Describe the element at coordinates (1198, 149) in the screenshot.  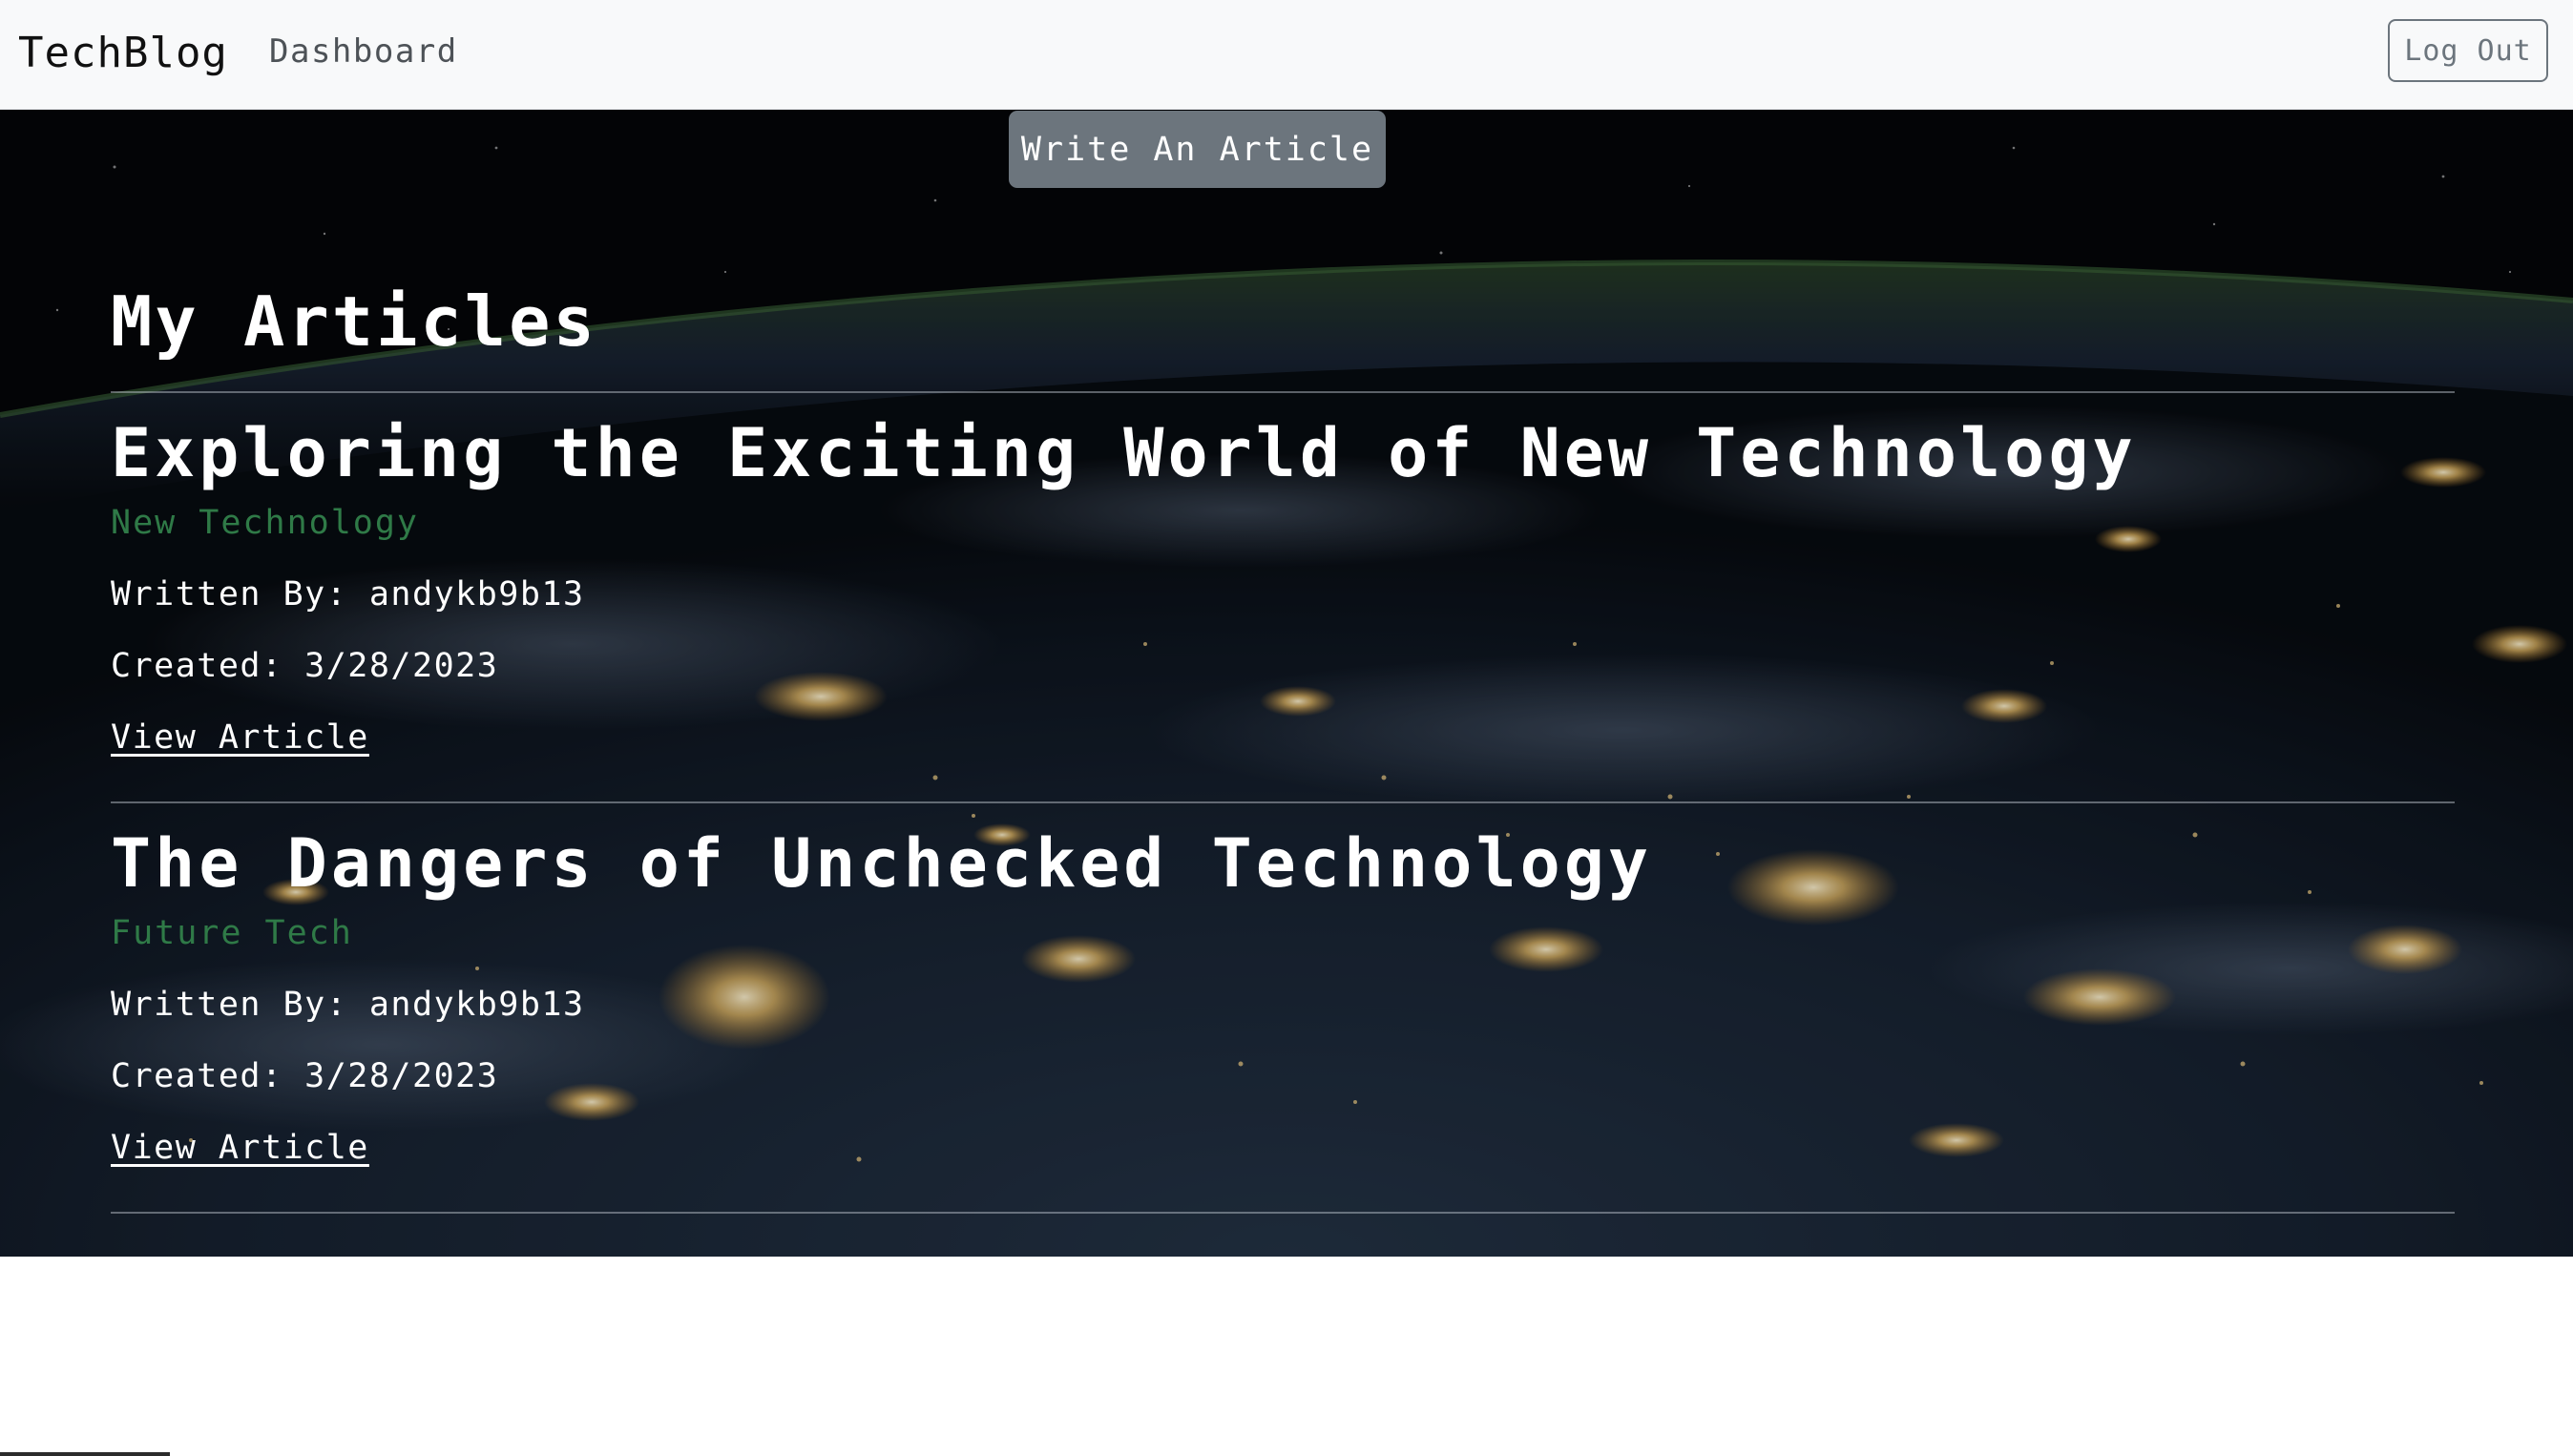
I see `write-article-button: Write An Article` at that location.